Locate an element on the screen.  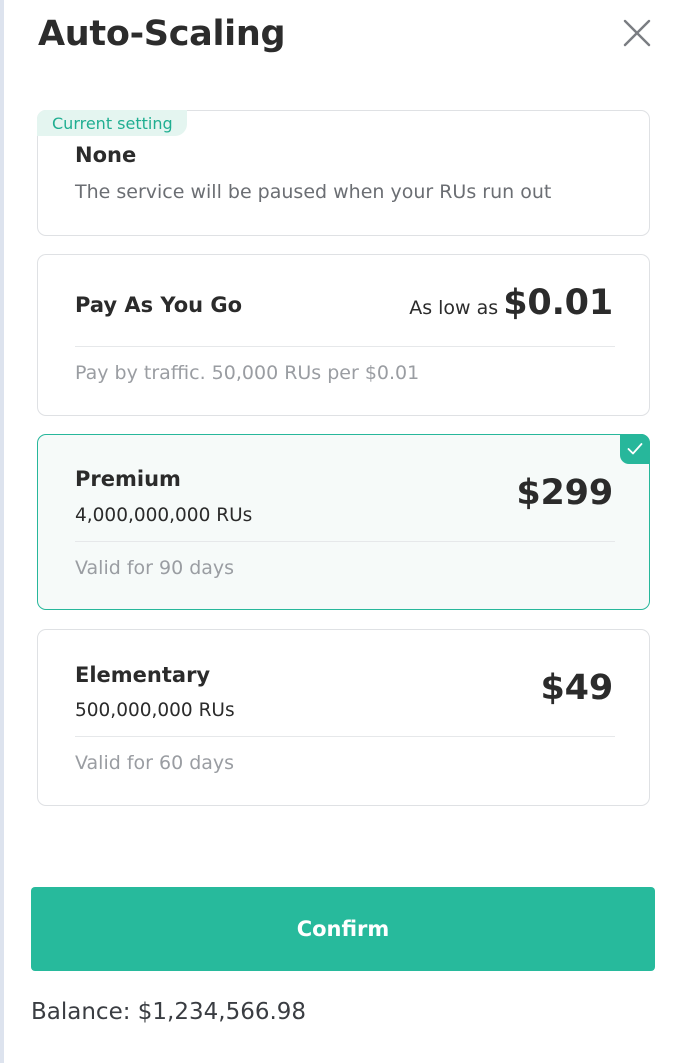
plan-price: $49 is located at coordinates (577, 688).